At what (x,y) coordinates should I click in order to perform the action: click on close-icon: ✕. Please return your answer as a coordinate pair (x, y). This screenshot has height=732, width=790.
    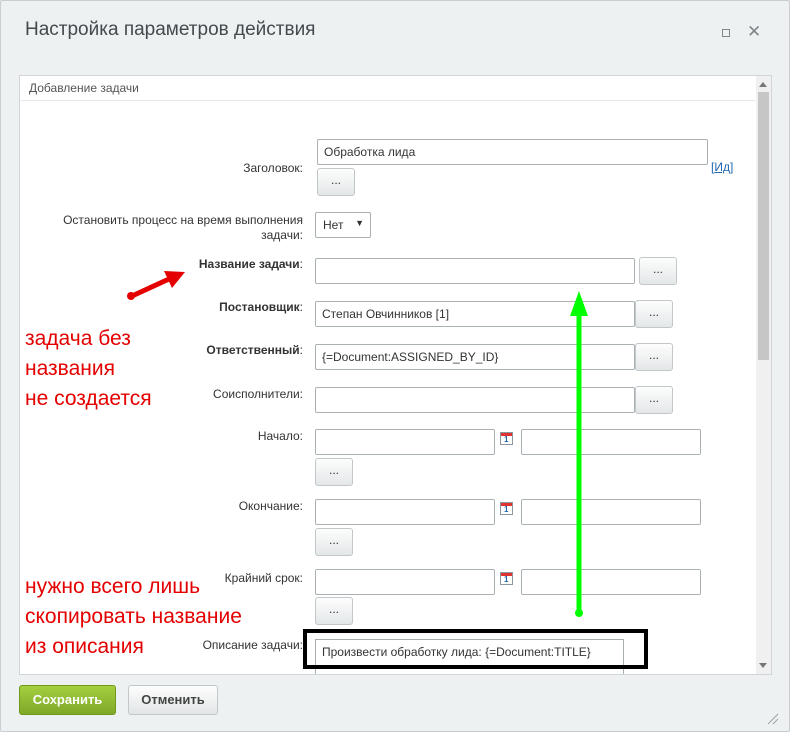
    Looking at the image, I should click on (754, 31).